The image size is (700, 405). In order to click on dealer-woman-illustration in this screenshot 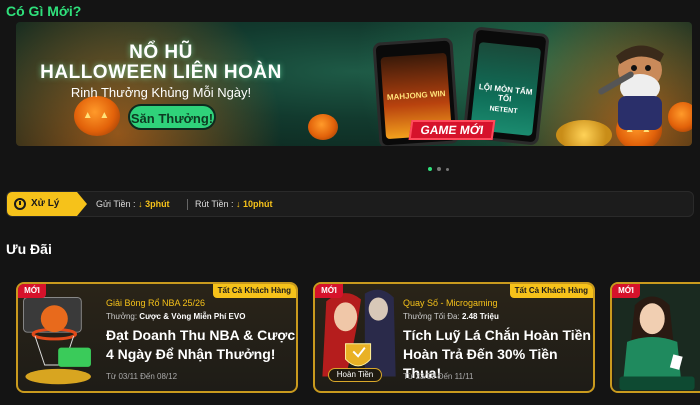, I will do `click(656, 337)`.